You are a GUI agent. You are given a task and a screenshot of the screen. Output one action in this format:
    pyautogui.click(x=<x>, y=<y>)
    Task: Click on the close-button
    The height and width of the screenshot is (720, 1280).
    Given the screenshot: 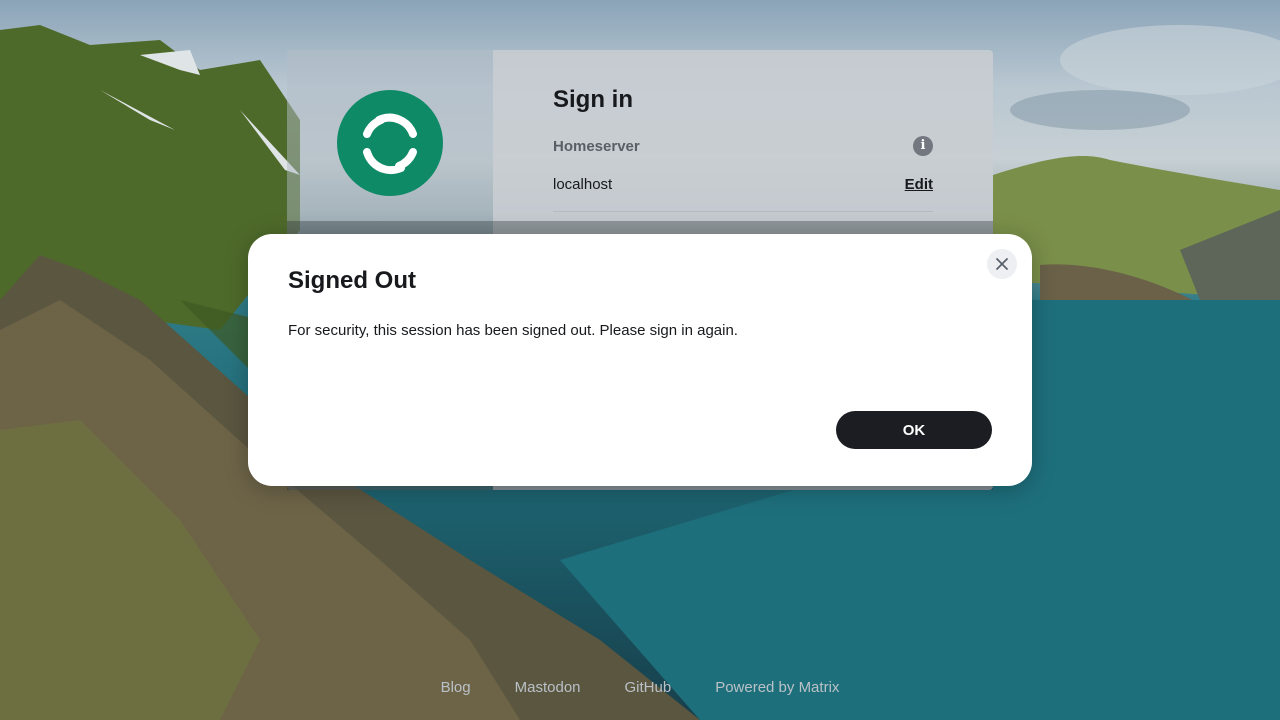 What is the action you would take?
    pyautogui.click(x=1002, y=264)
    